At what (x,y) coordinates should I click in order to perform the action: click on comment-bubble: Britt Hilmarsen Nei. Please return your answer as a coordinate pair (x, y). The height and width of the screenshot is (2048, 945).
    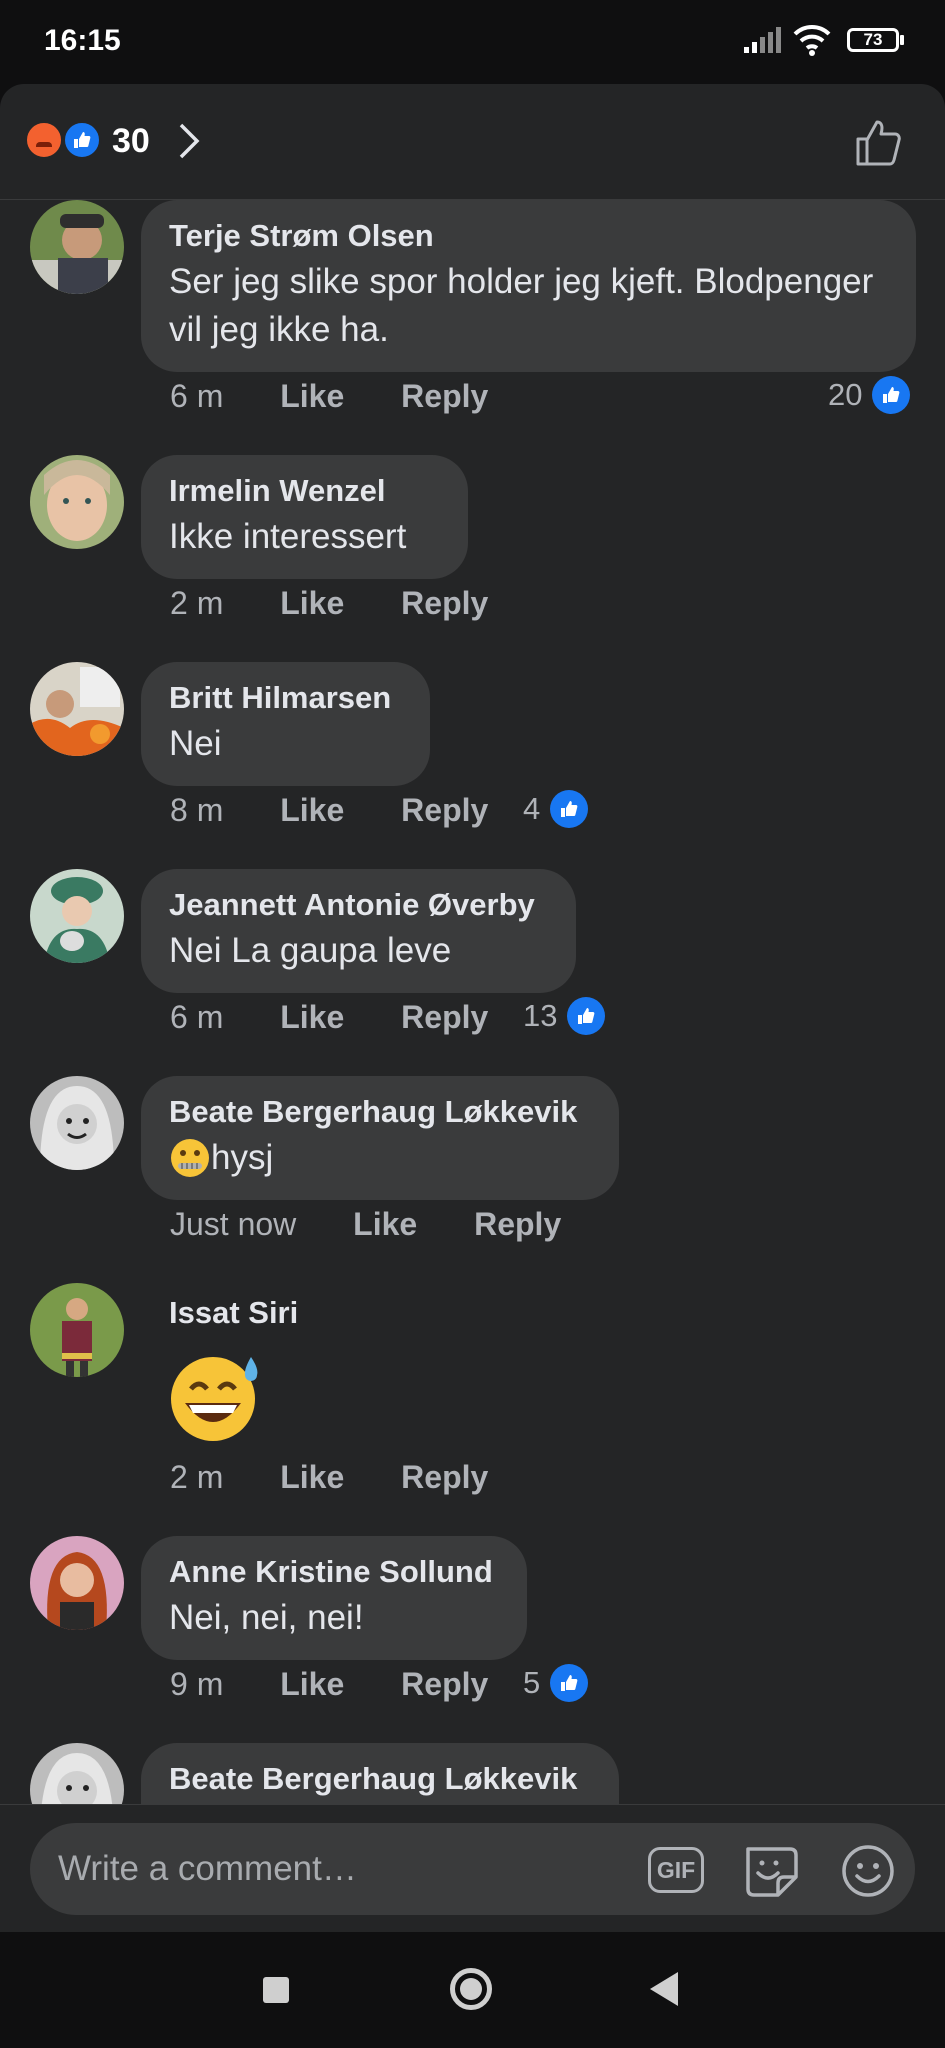
    Looking at the image, I should click on (285, 724).